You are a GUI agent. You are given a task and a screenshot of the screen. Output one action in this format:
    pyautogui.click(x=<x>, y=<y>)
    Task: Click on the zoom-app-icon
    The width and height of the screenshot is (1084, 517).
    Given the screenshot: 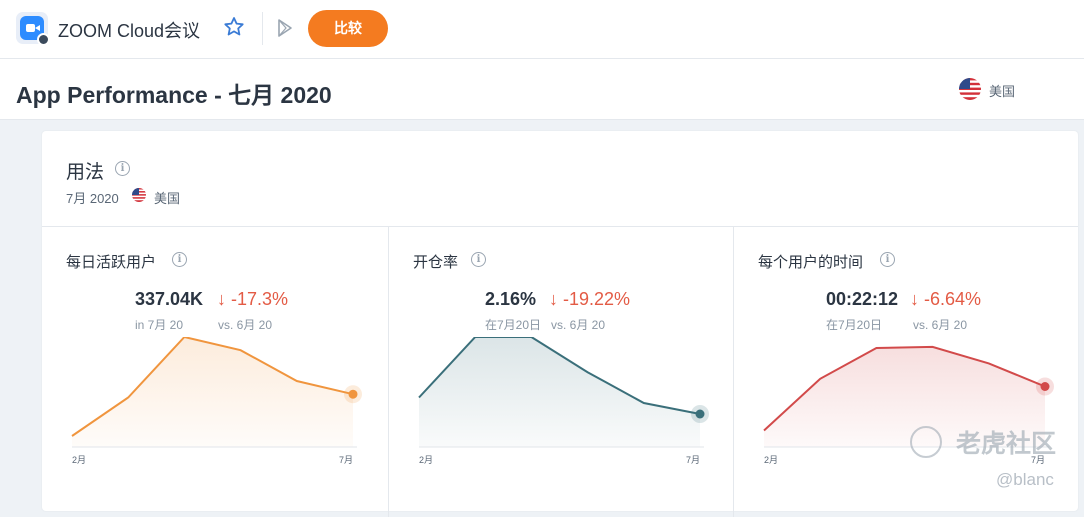 What is the action you would take?
    pyautogui.click(x=33, y=29)
    